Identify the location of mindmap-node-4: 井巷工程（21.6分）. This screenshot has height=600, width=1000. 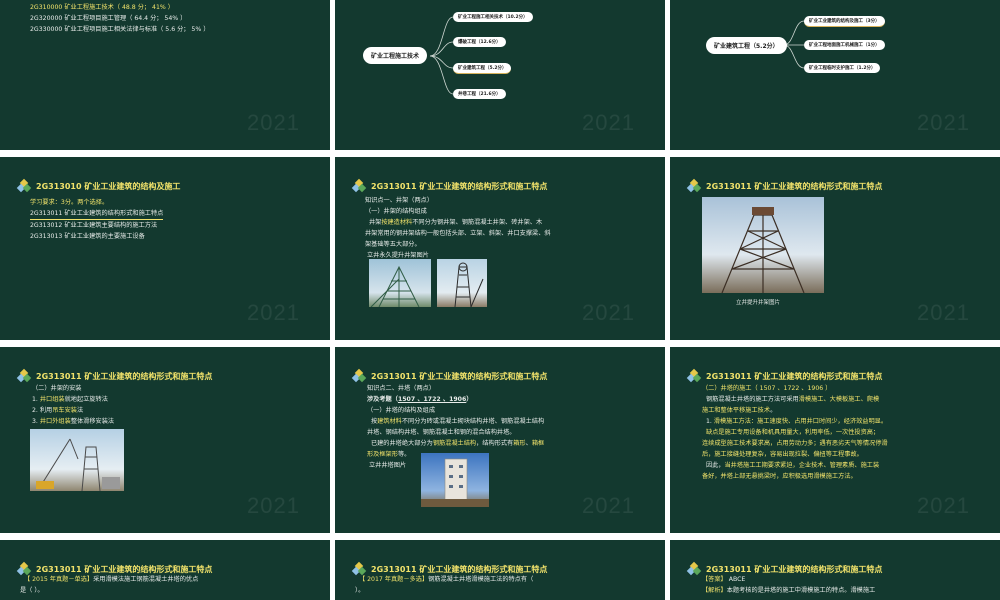
(479, 94).